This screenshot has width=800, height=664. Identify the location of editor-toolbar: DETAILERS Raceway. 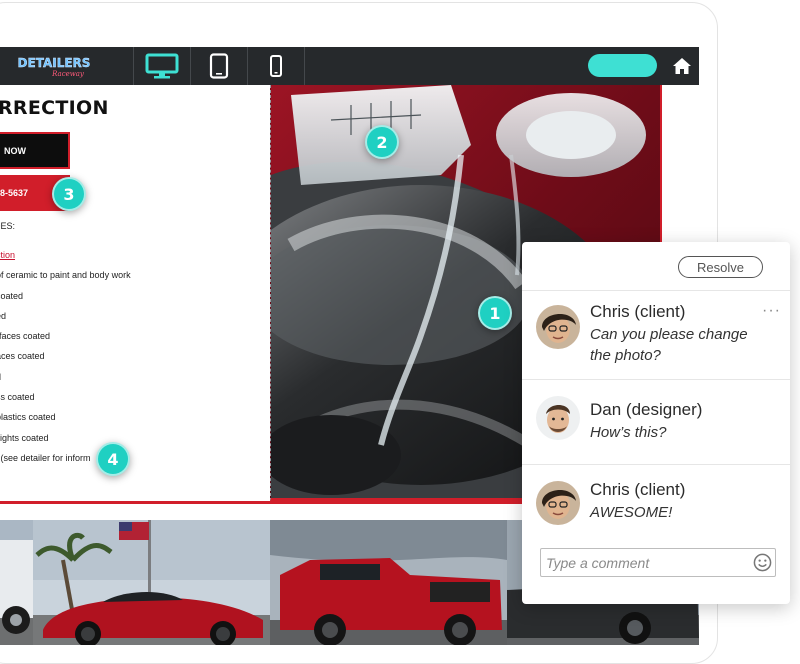
(349, 66).